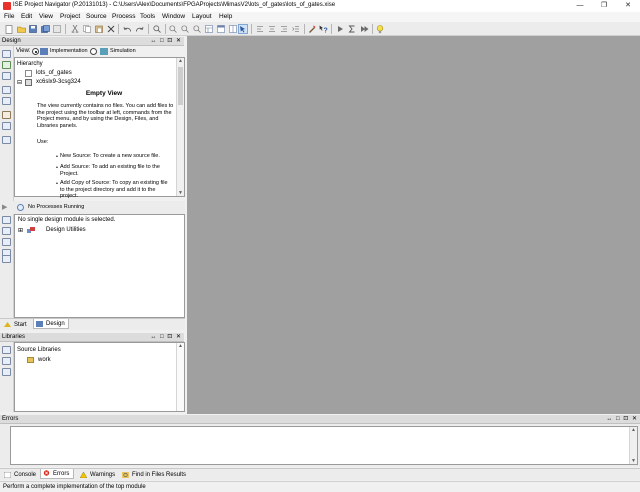 The width and height of the screenshot is (640, 492). What do you see at coordinates (54, 73) in the screenshot?
I see `project-tree-item: lots_of_gates` at bounding box center [54, 73].